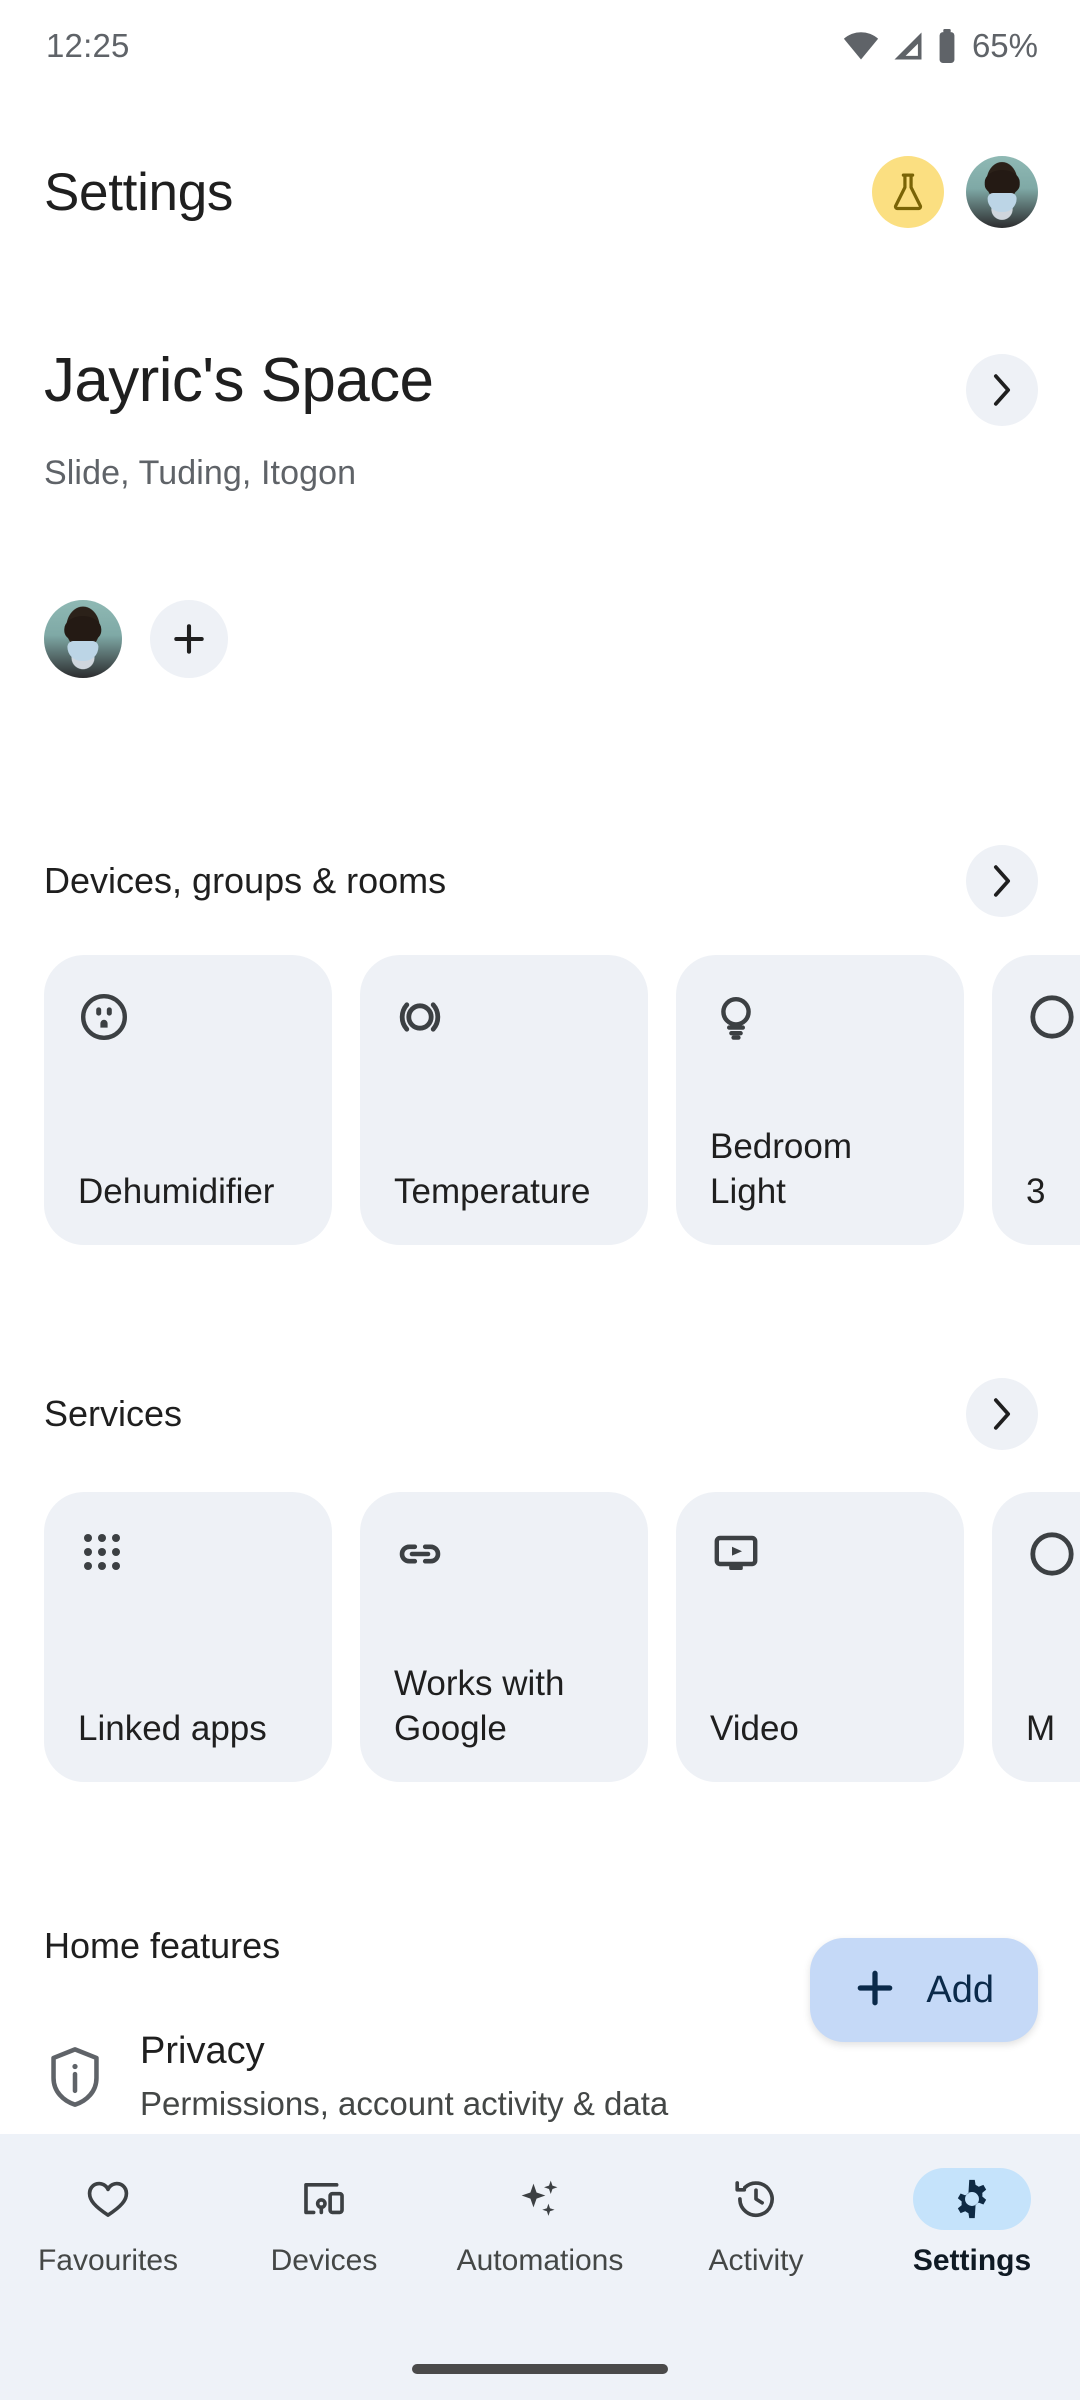 The image size is (1080, 2400). Describe the element at coordinates (88, 45) in the screenshot. I see `status-time: 12:25` at that location.